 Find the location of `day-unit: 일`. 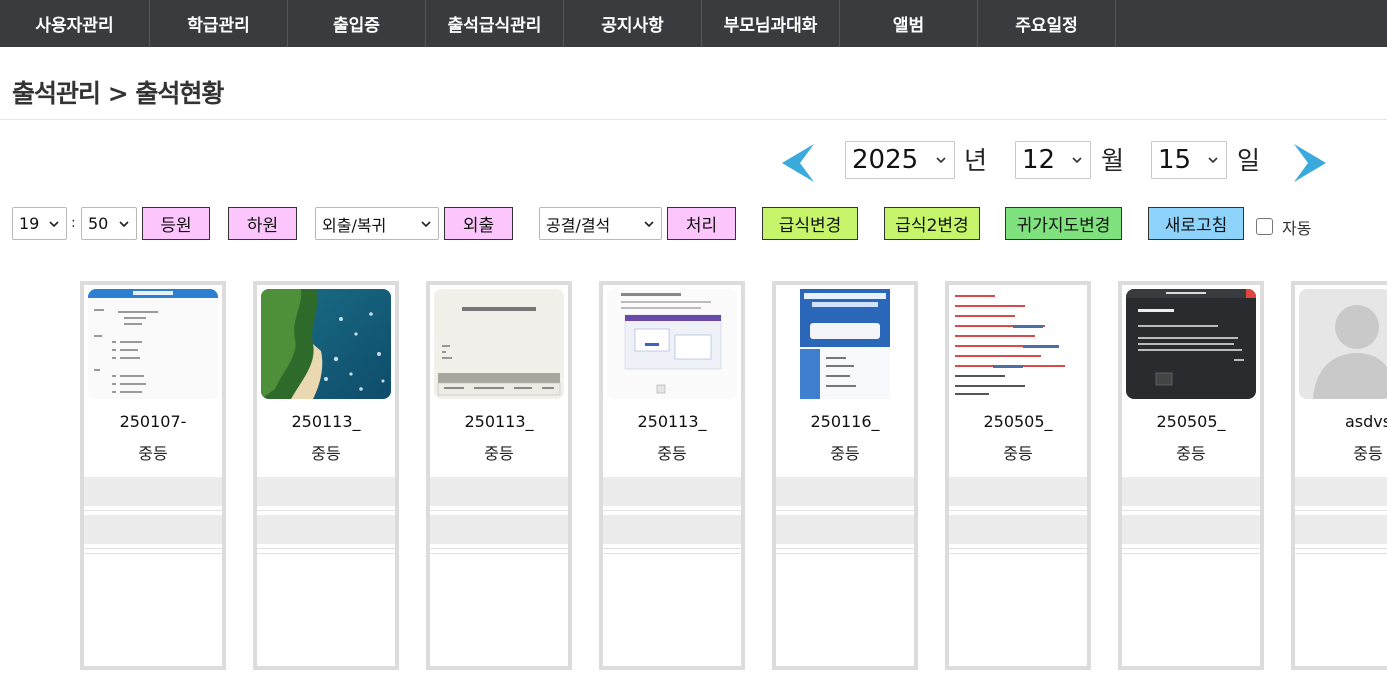

day-unit: 일 is located at coordinates (1249, 160).